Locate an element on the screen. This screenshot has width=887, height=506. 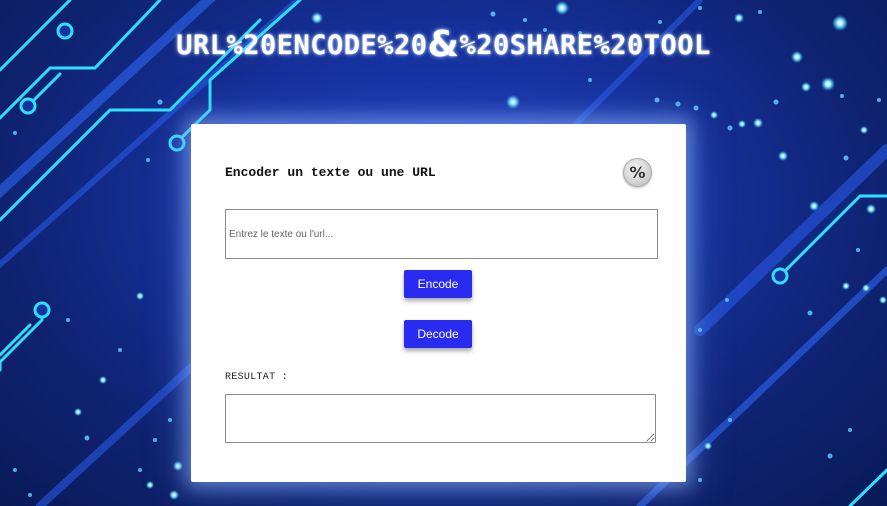
title-part-1: URL%20ENCODE%20 is located at coordinates (302, 45).